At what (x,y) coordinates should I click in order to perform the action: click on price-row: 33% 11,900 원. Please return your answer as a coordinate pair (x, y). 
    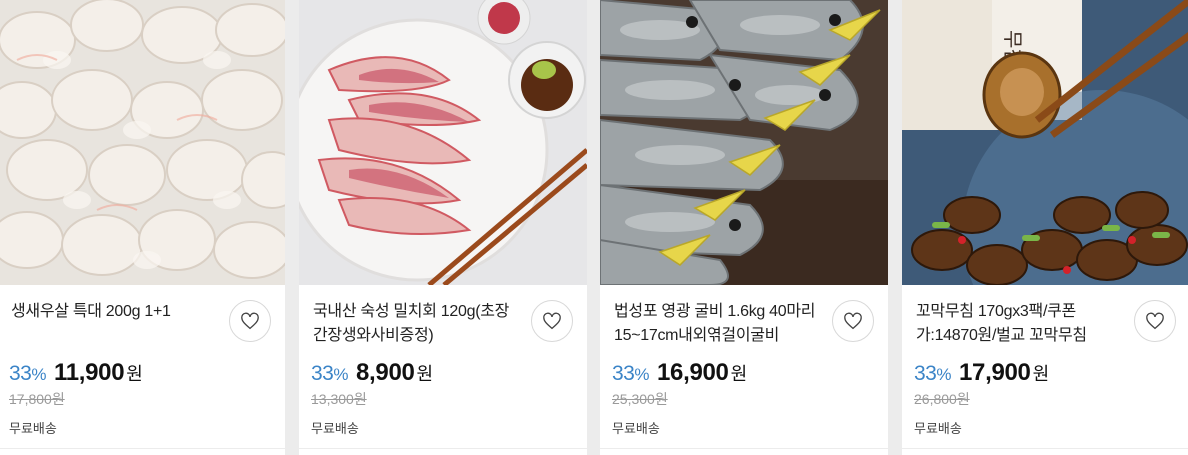
    Looking at the image, I should click on (76, 373).